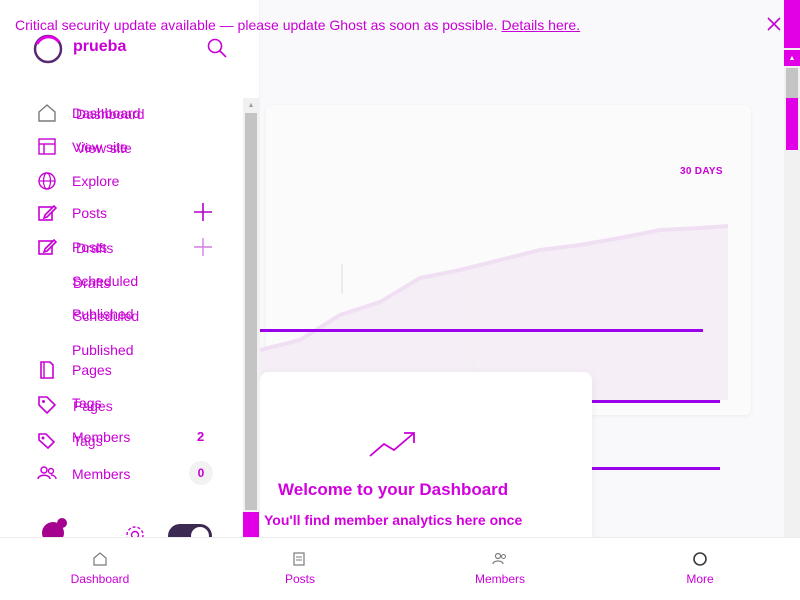 The image size is (800, 600). Describe the element at coordinates (203, 212) in the screenshot. I see `new-post-plus-icon` at that location.